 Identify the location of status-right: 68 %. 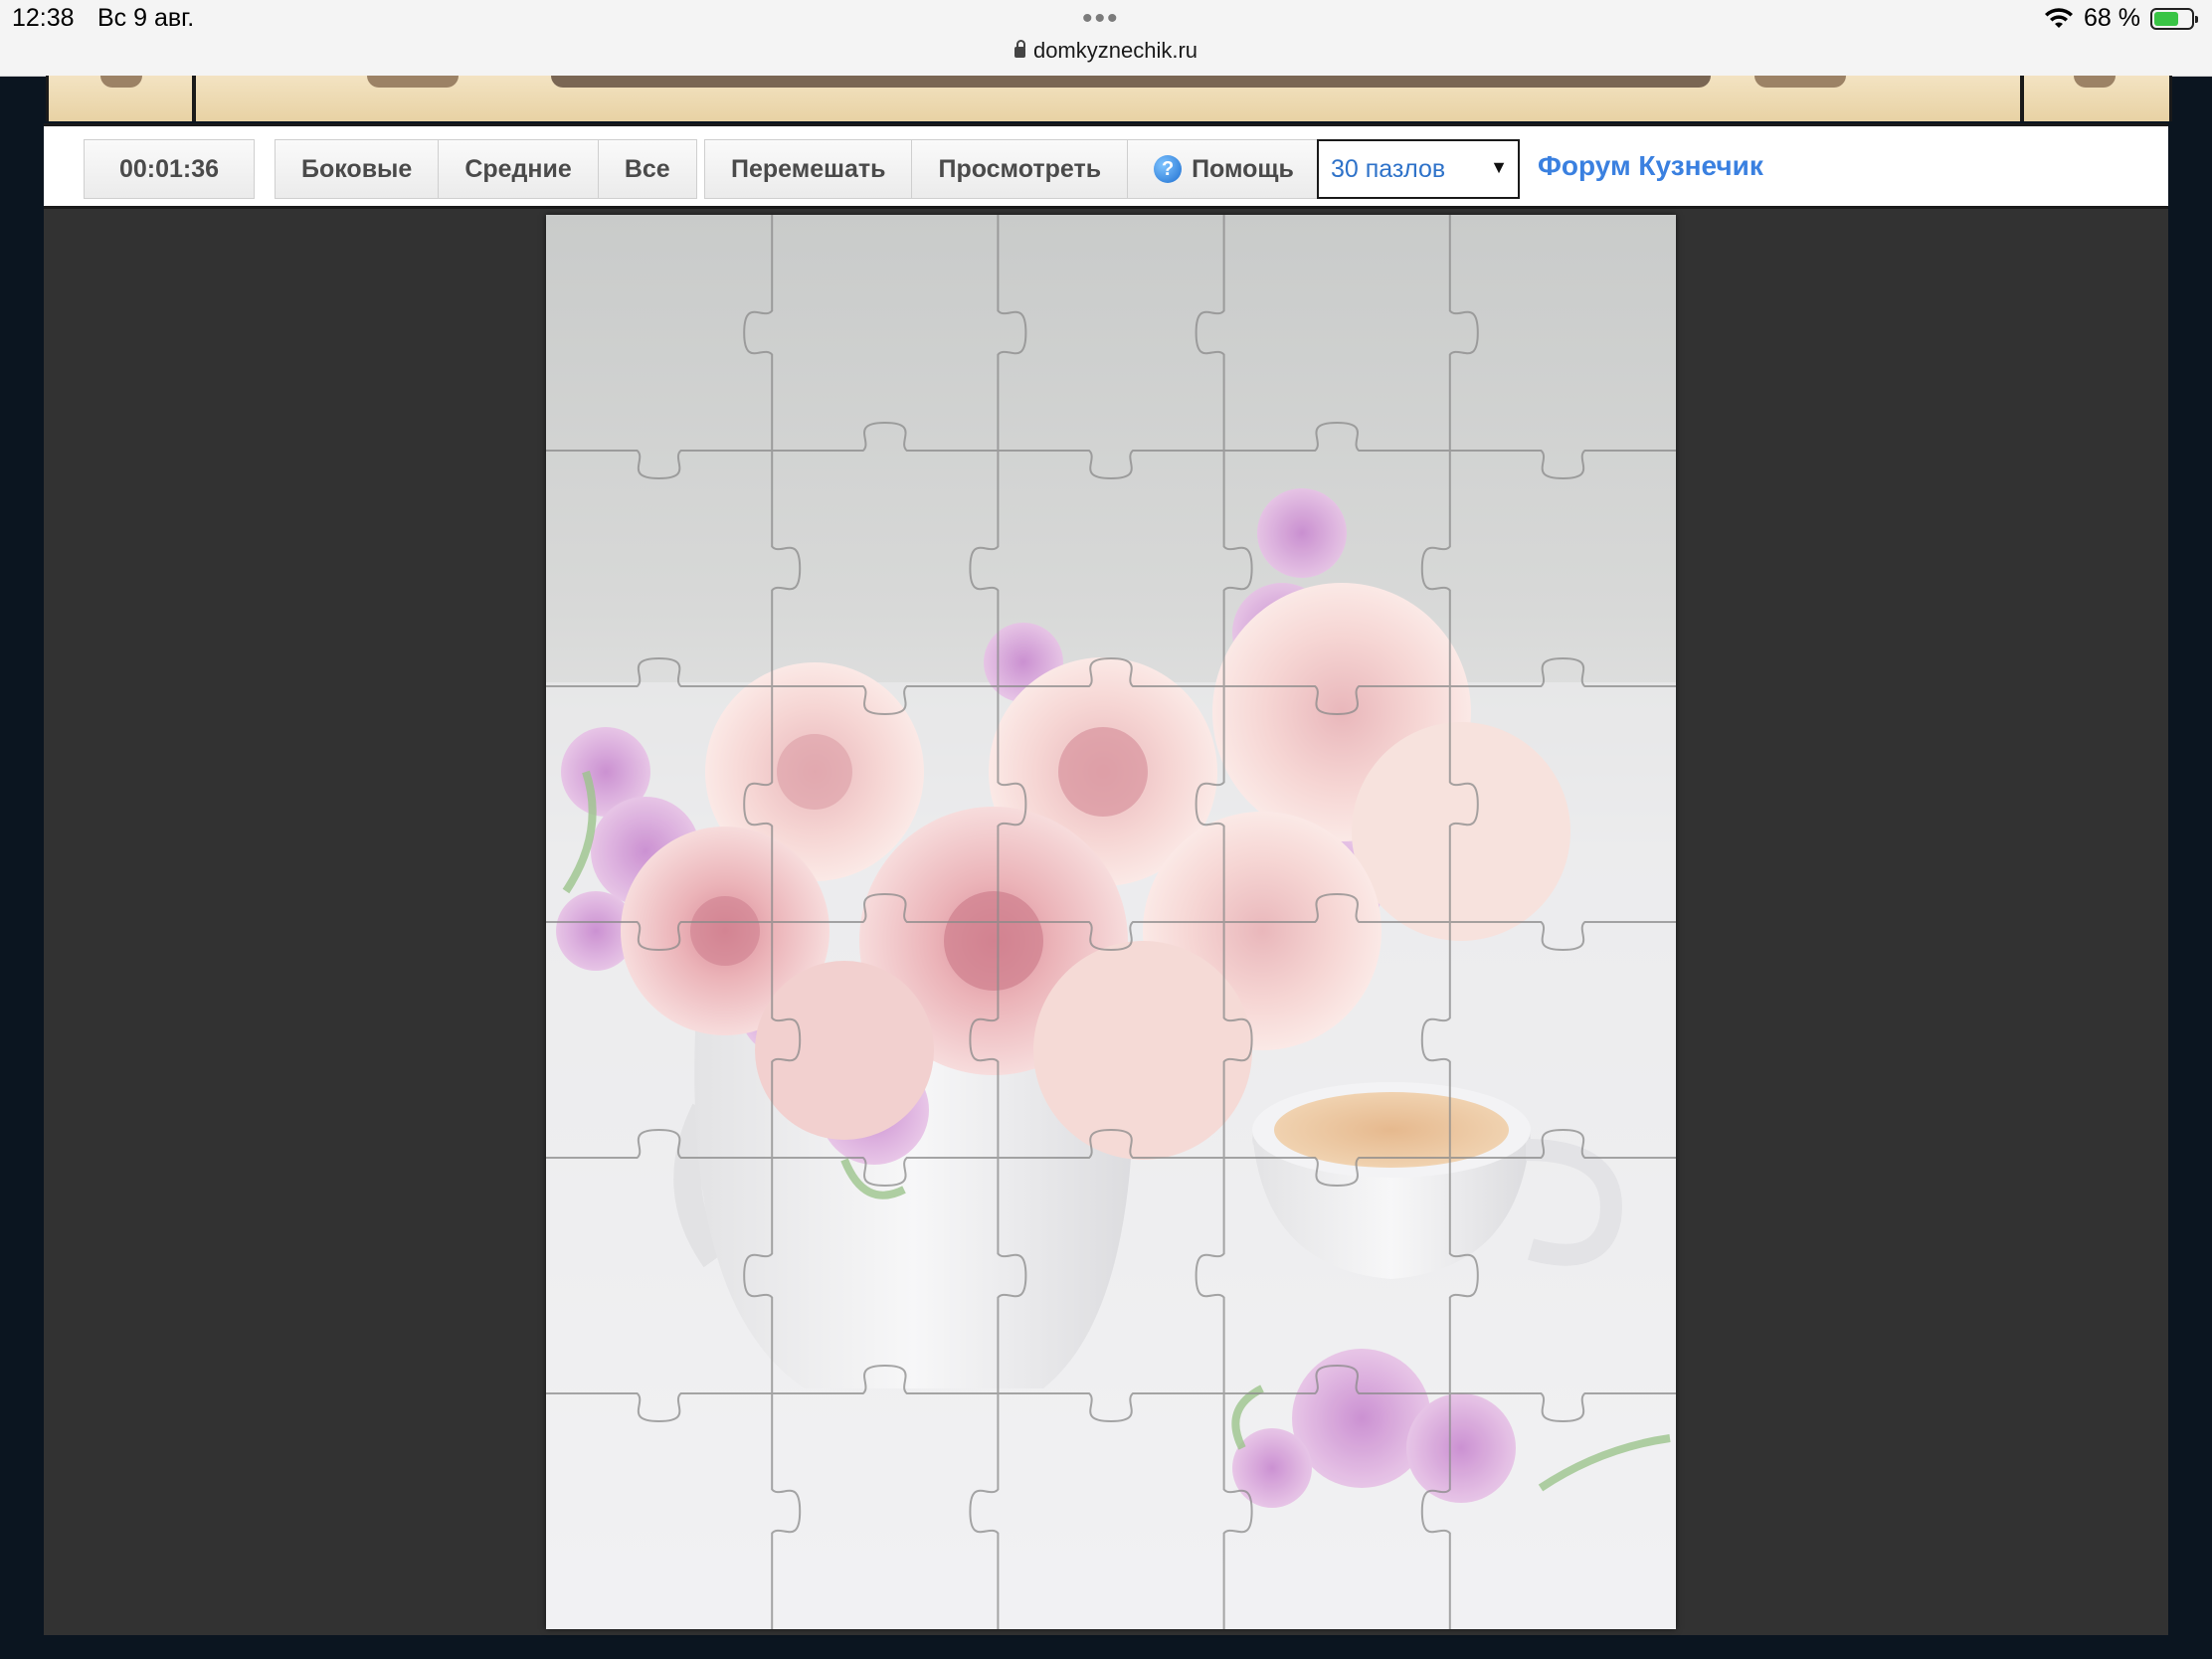
(2121, 18).